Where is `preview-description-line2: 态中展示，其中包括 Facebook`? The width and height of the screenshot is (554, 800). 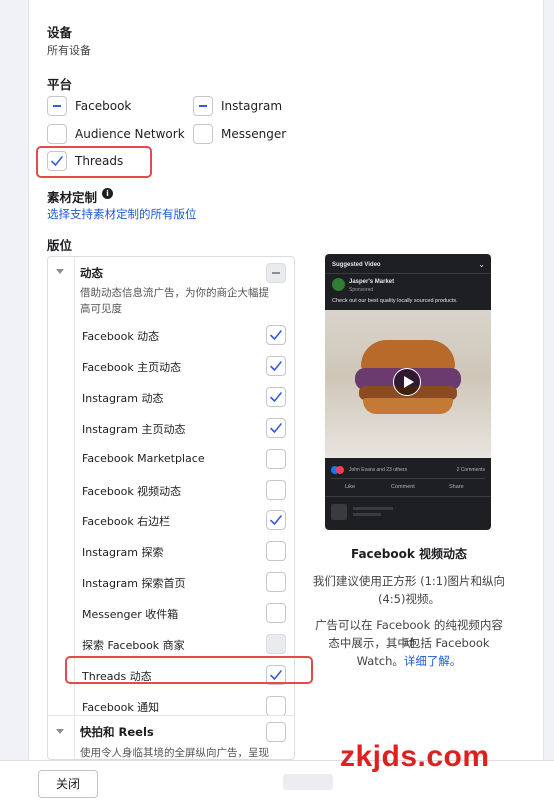
preview-description-line2: 态中展示，其中包括 Facebook is located at coordinates (409, 643).